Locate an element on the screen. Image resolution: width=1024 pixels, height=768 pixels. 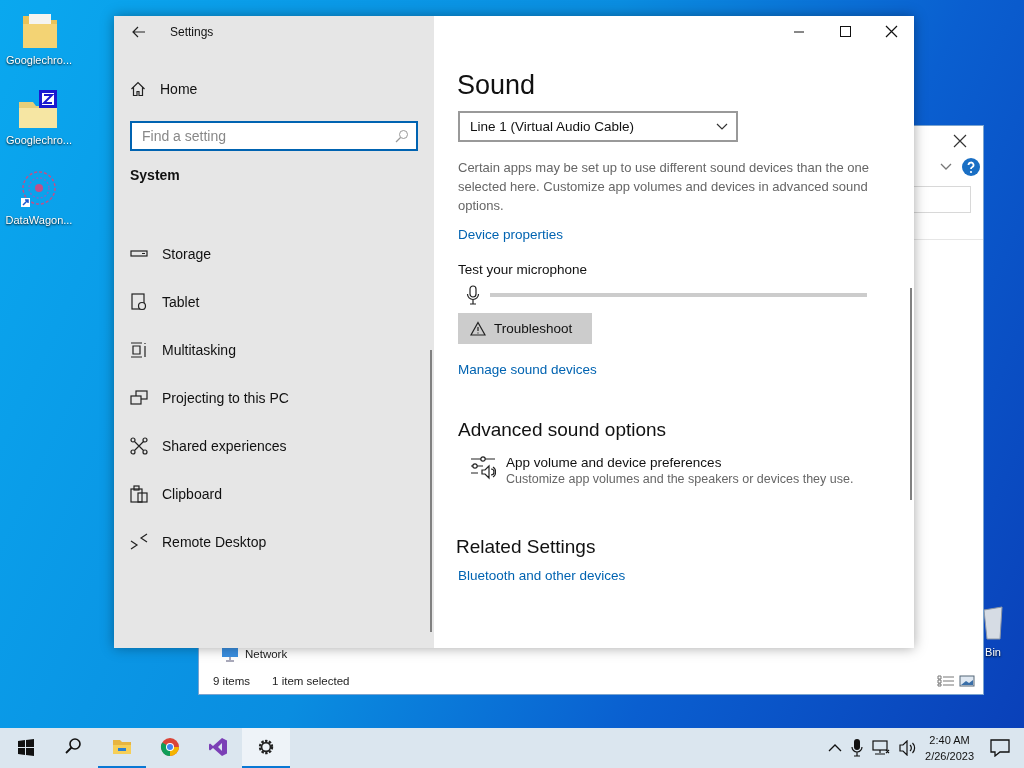
troubleshoot-button: Troubleshoot is located at coordinates (525, 328).